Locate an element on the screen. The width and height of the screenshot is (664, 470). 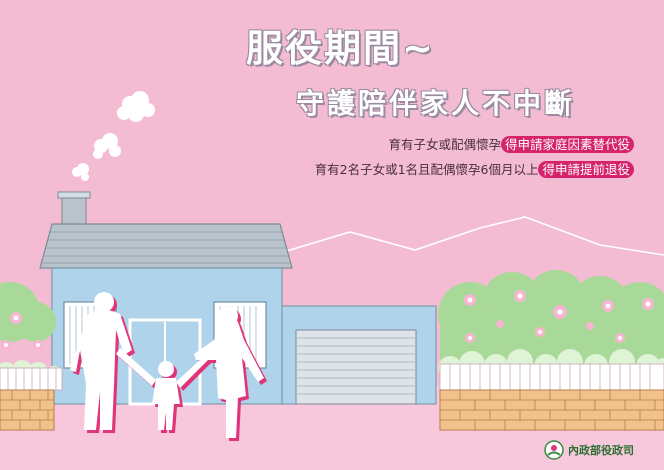
right-fence is located at coordinates (551, 377).